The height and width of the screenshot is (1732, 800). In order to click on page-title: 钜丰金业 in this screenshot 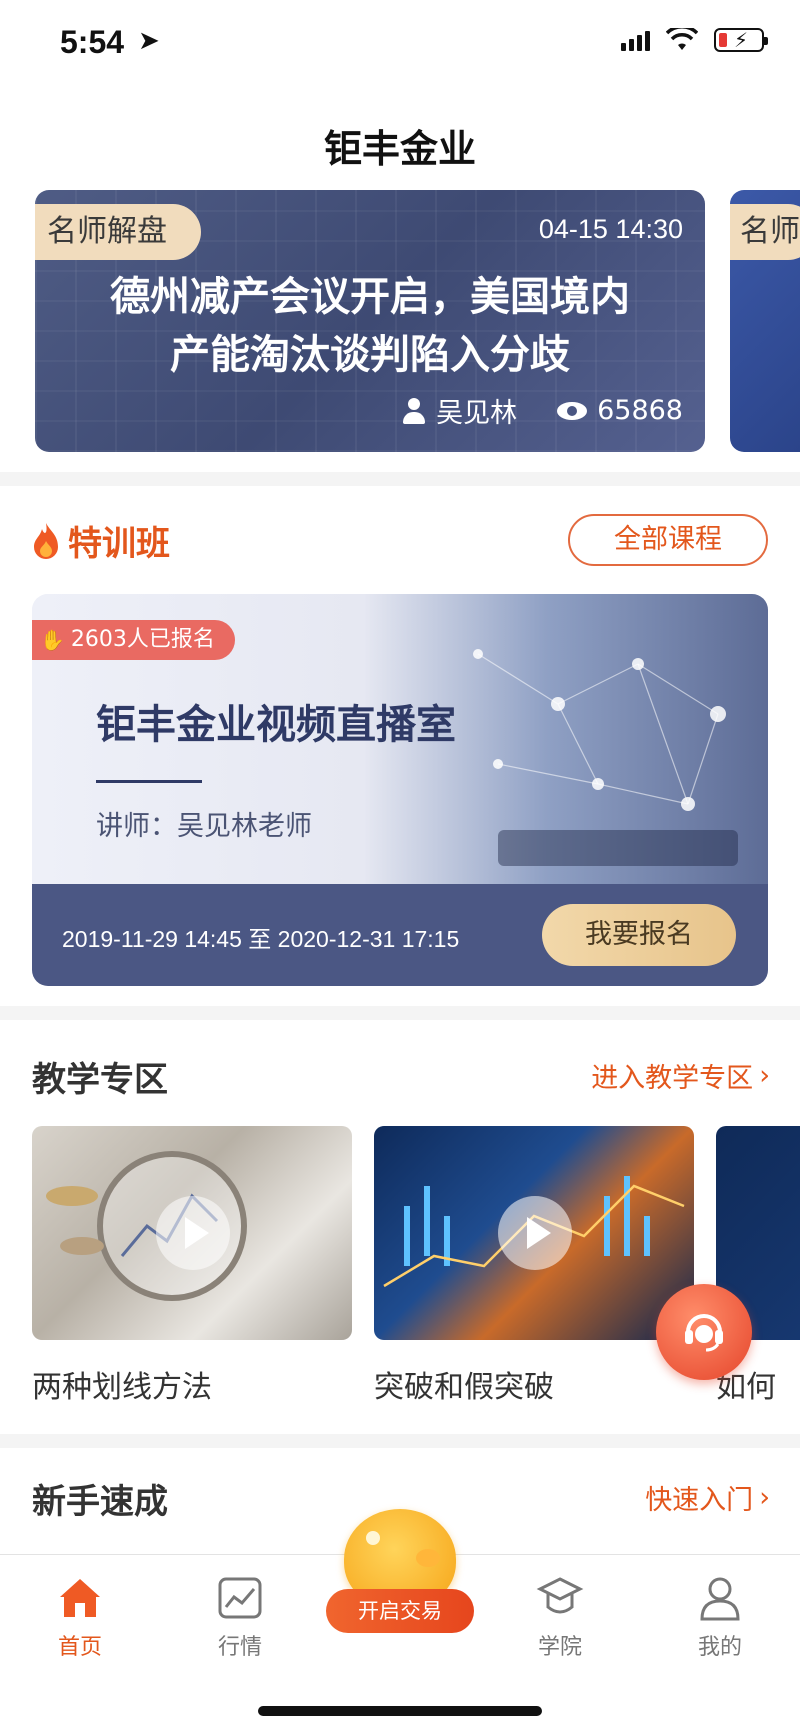, I will do `click(399, 149)`.